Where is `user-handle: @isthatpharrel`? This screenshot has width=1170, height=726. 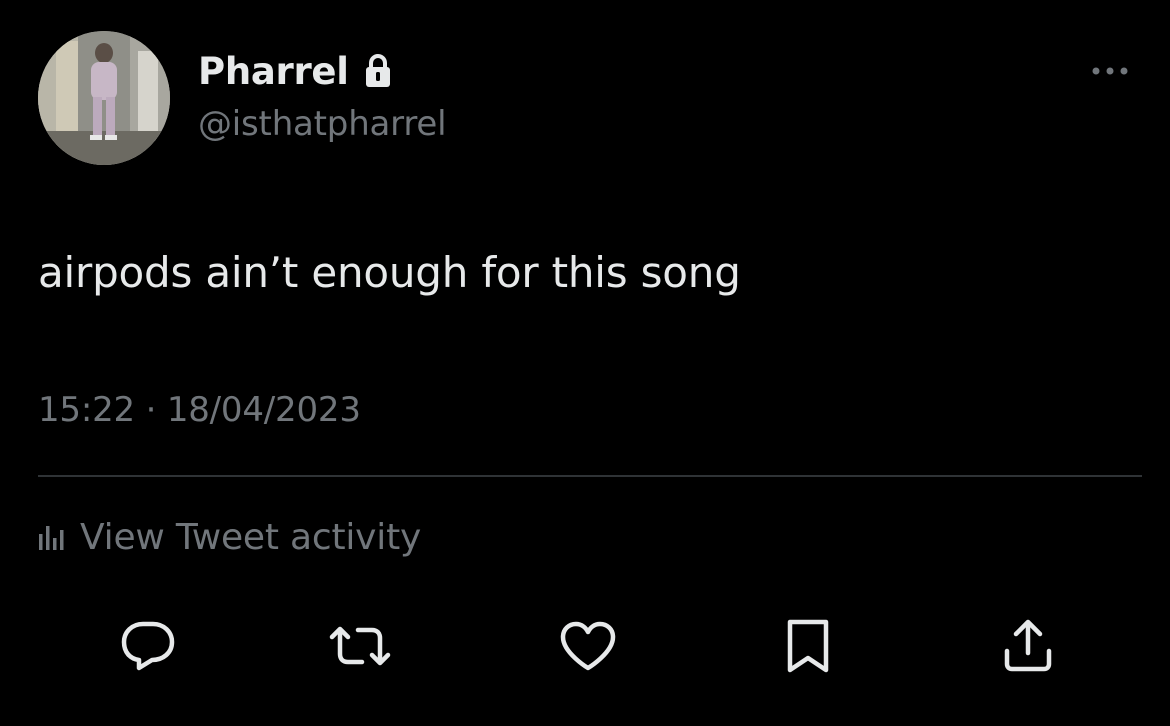 user-handle: @isthatpharrel is located at coordinates (322, 124).